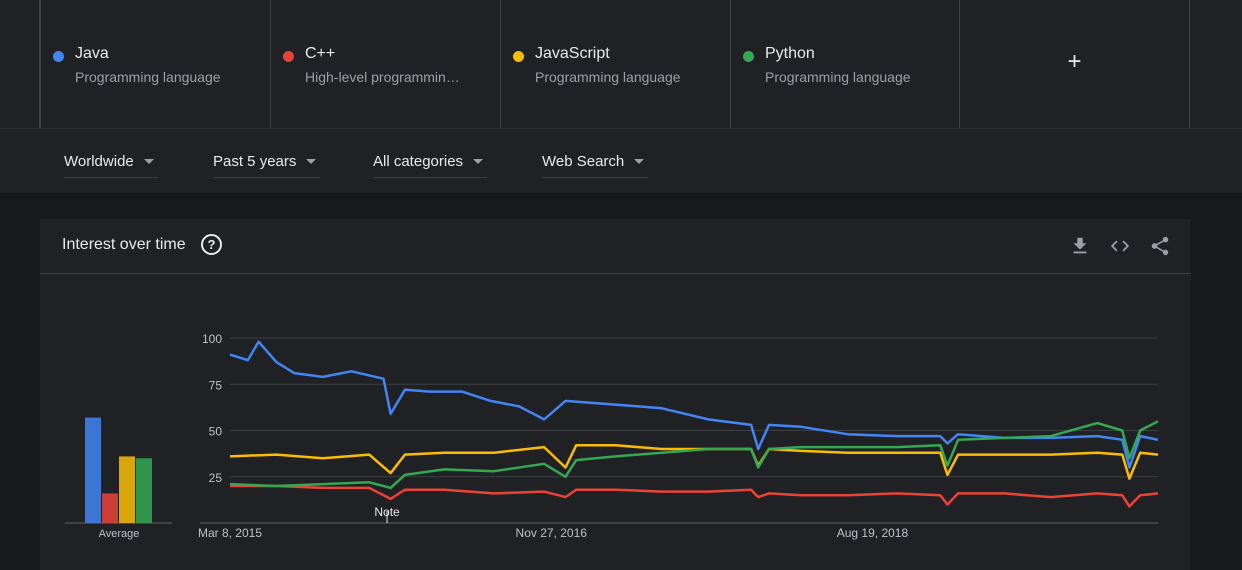  I want to click on term-name: JavaScript, so click(572, 53).